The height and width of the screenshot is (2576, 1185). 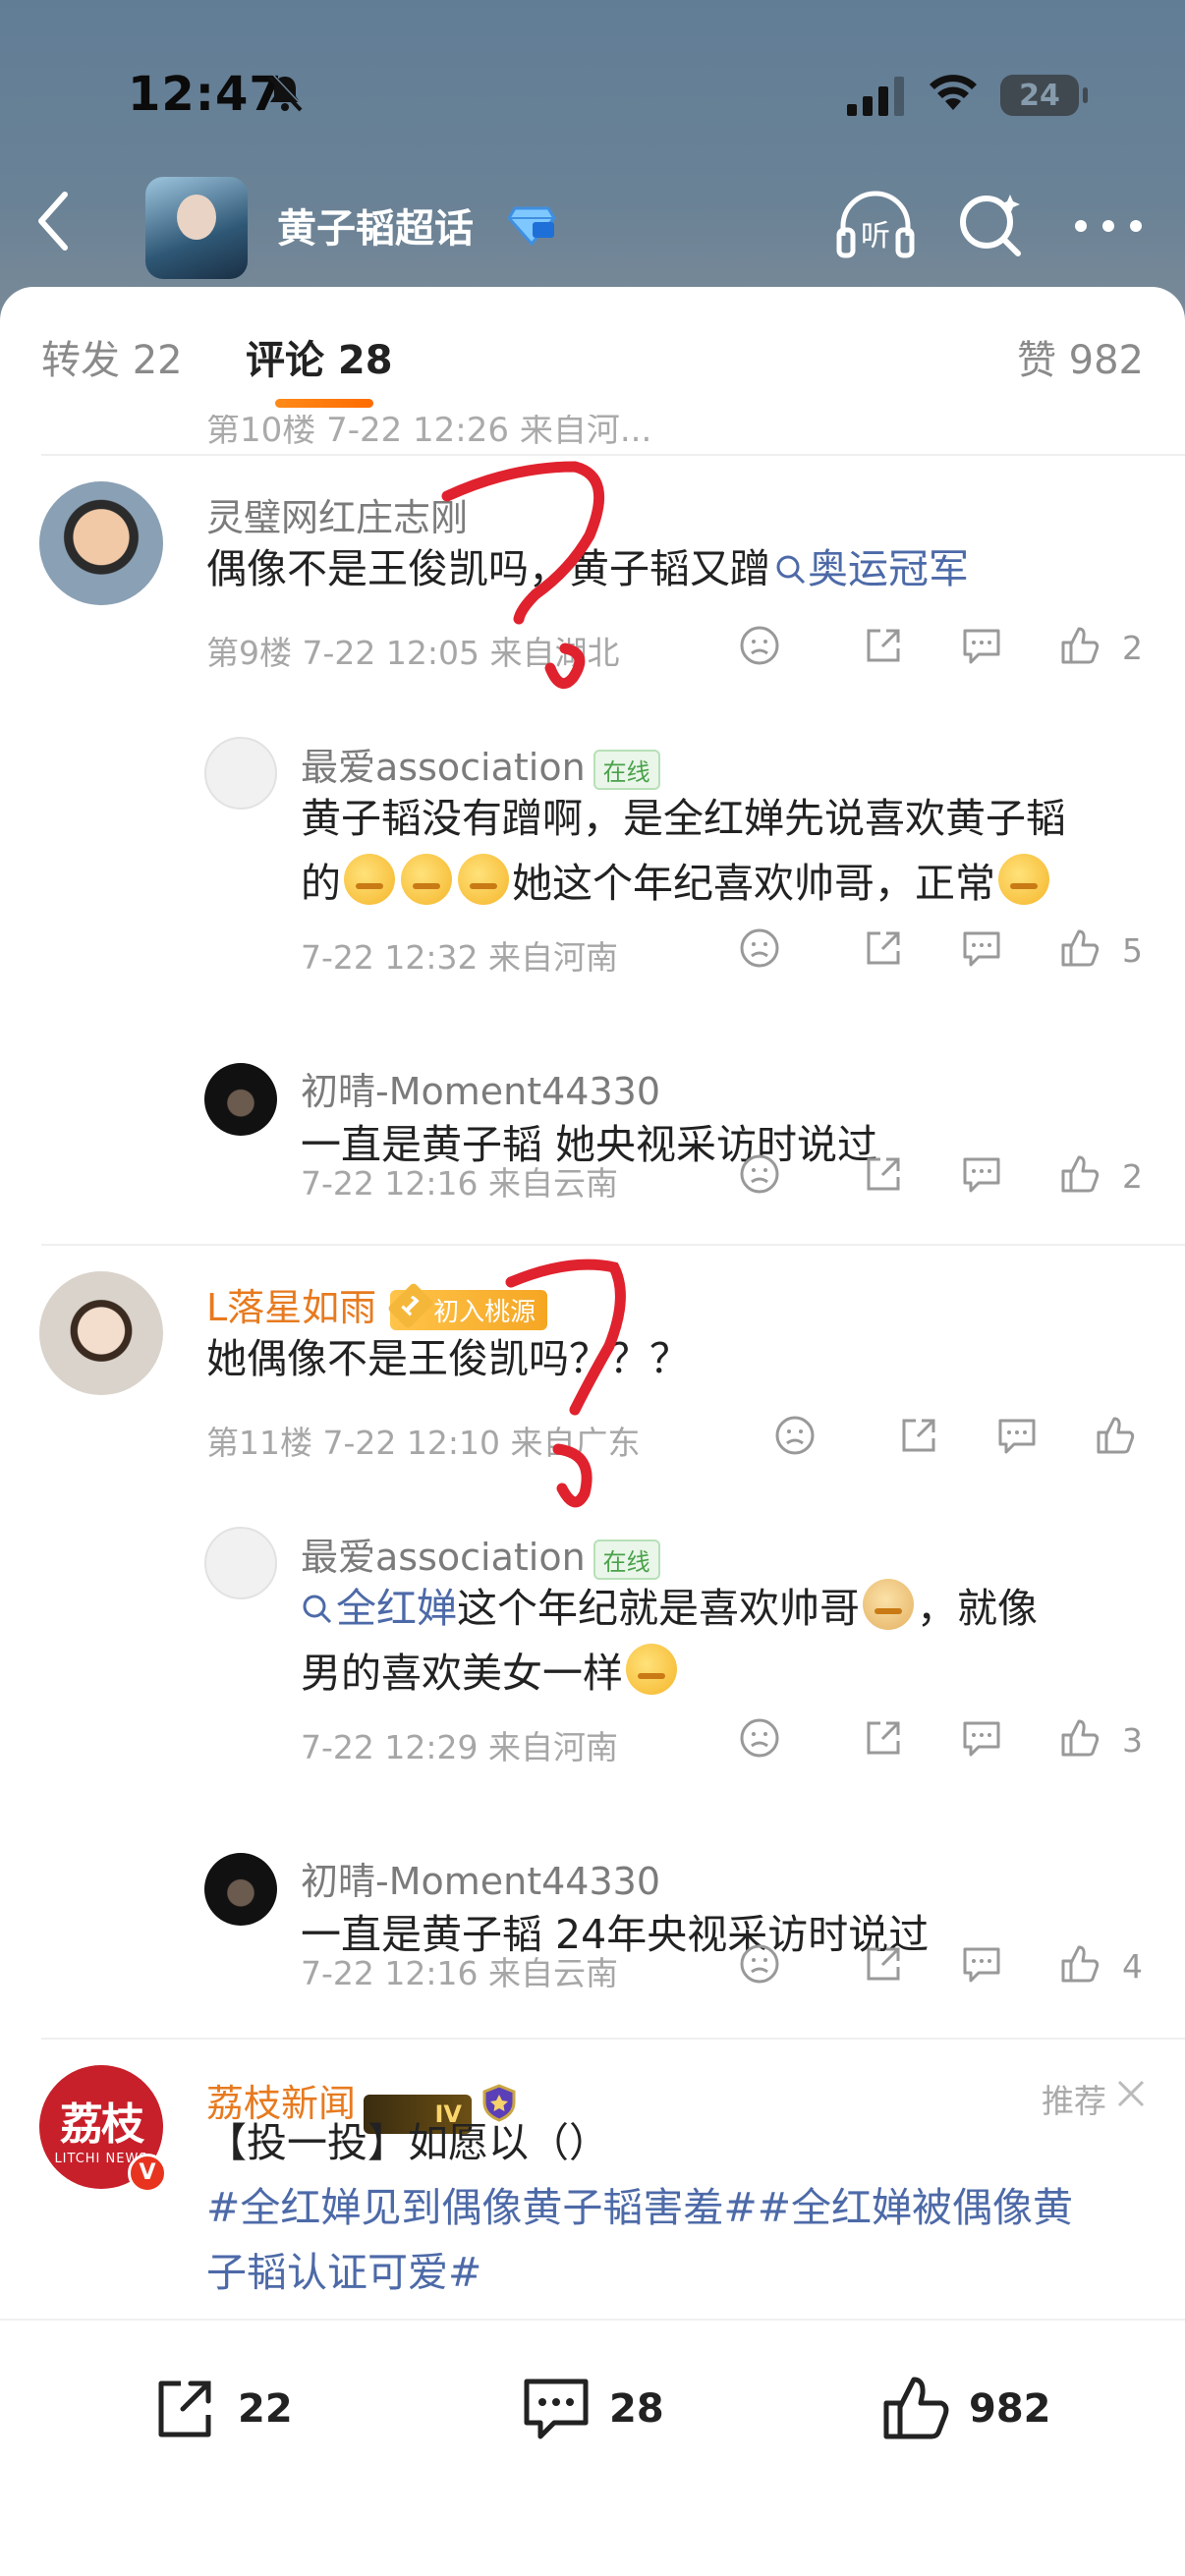 What do you see at coordinates (321, 883) in the screenshot?
I see `reply-text-prefix: 的` at bounding box center [321, 883].